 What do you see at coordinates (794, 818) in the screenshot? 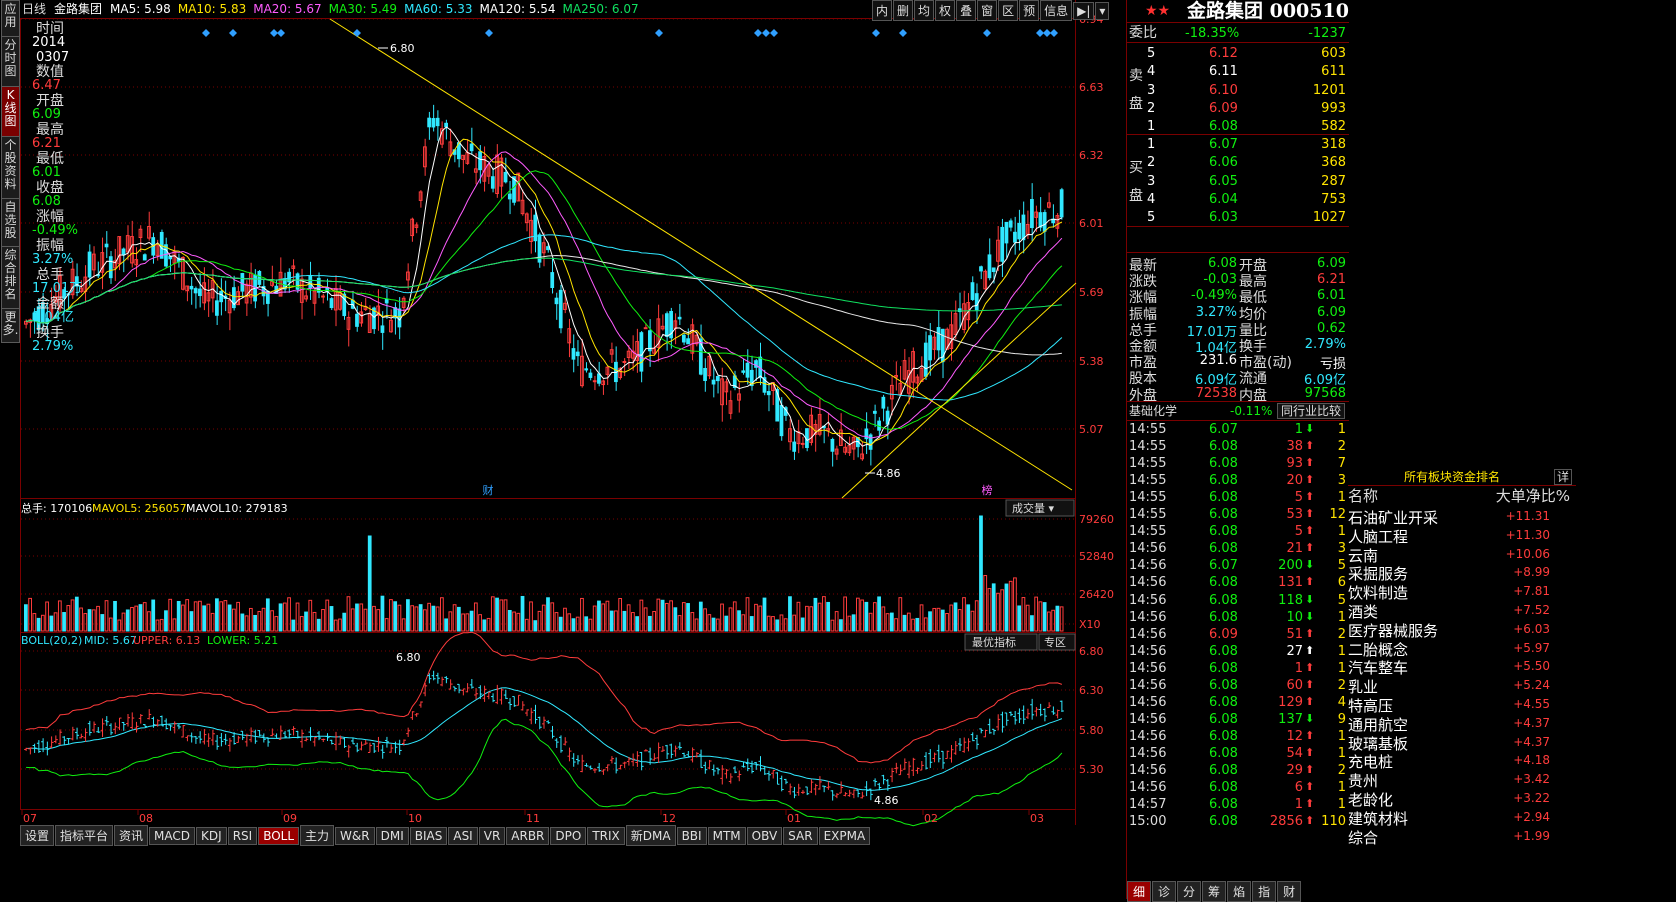
I see `date-axis-label: 01` at bounding box center [794, 818].